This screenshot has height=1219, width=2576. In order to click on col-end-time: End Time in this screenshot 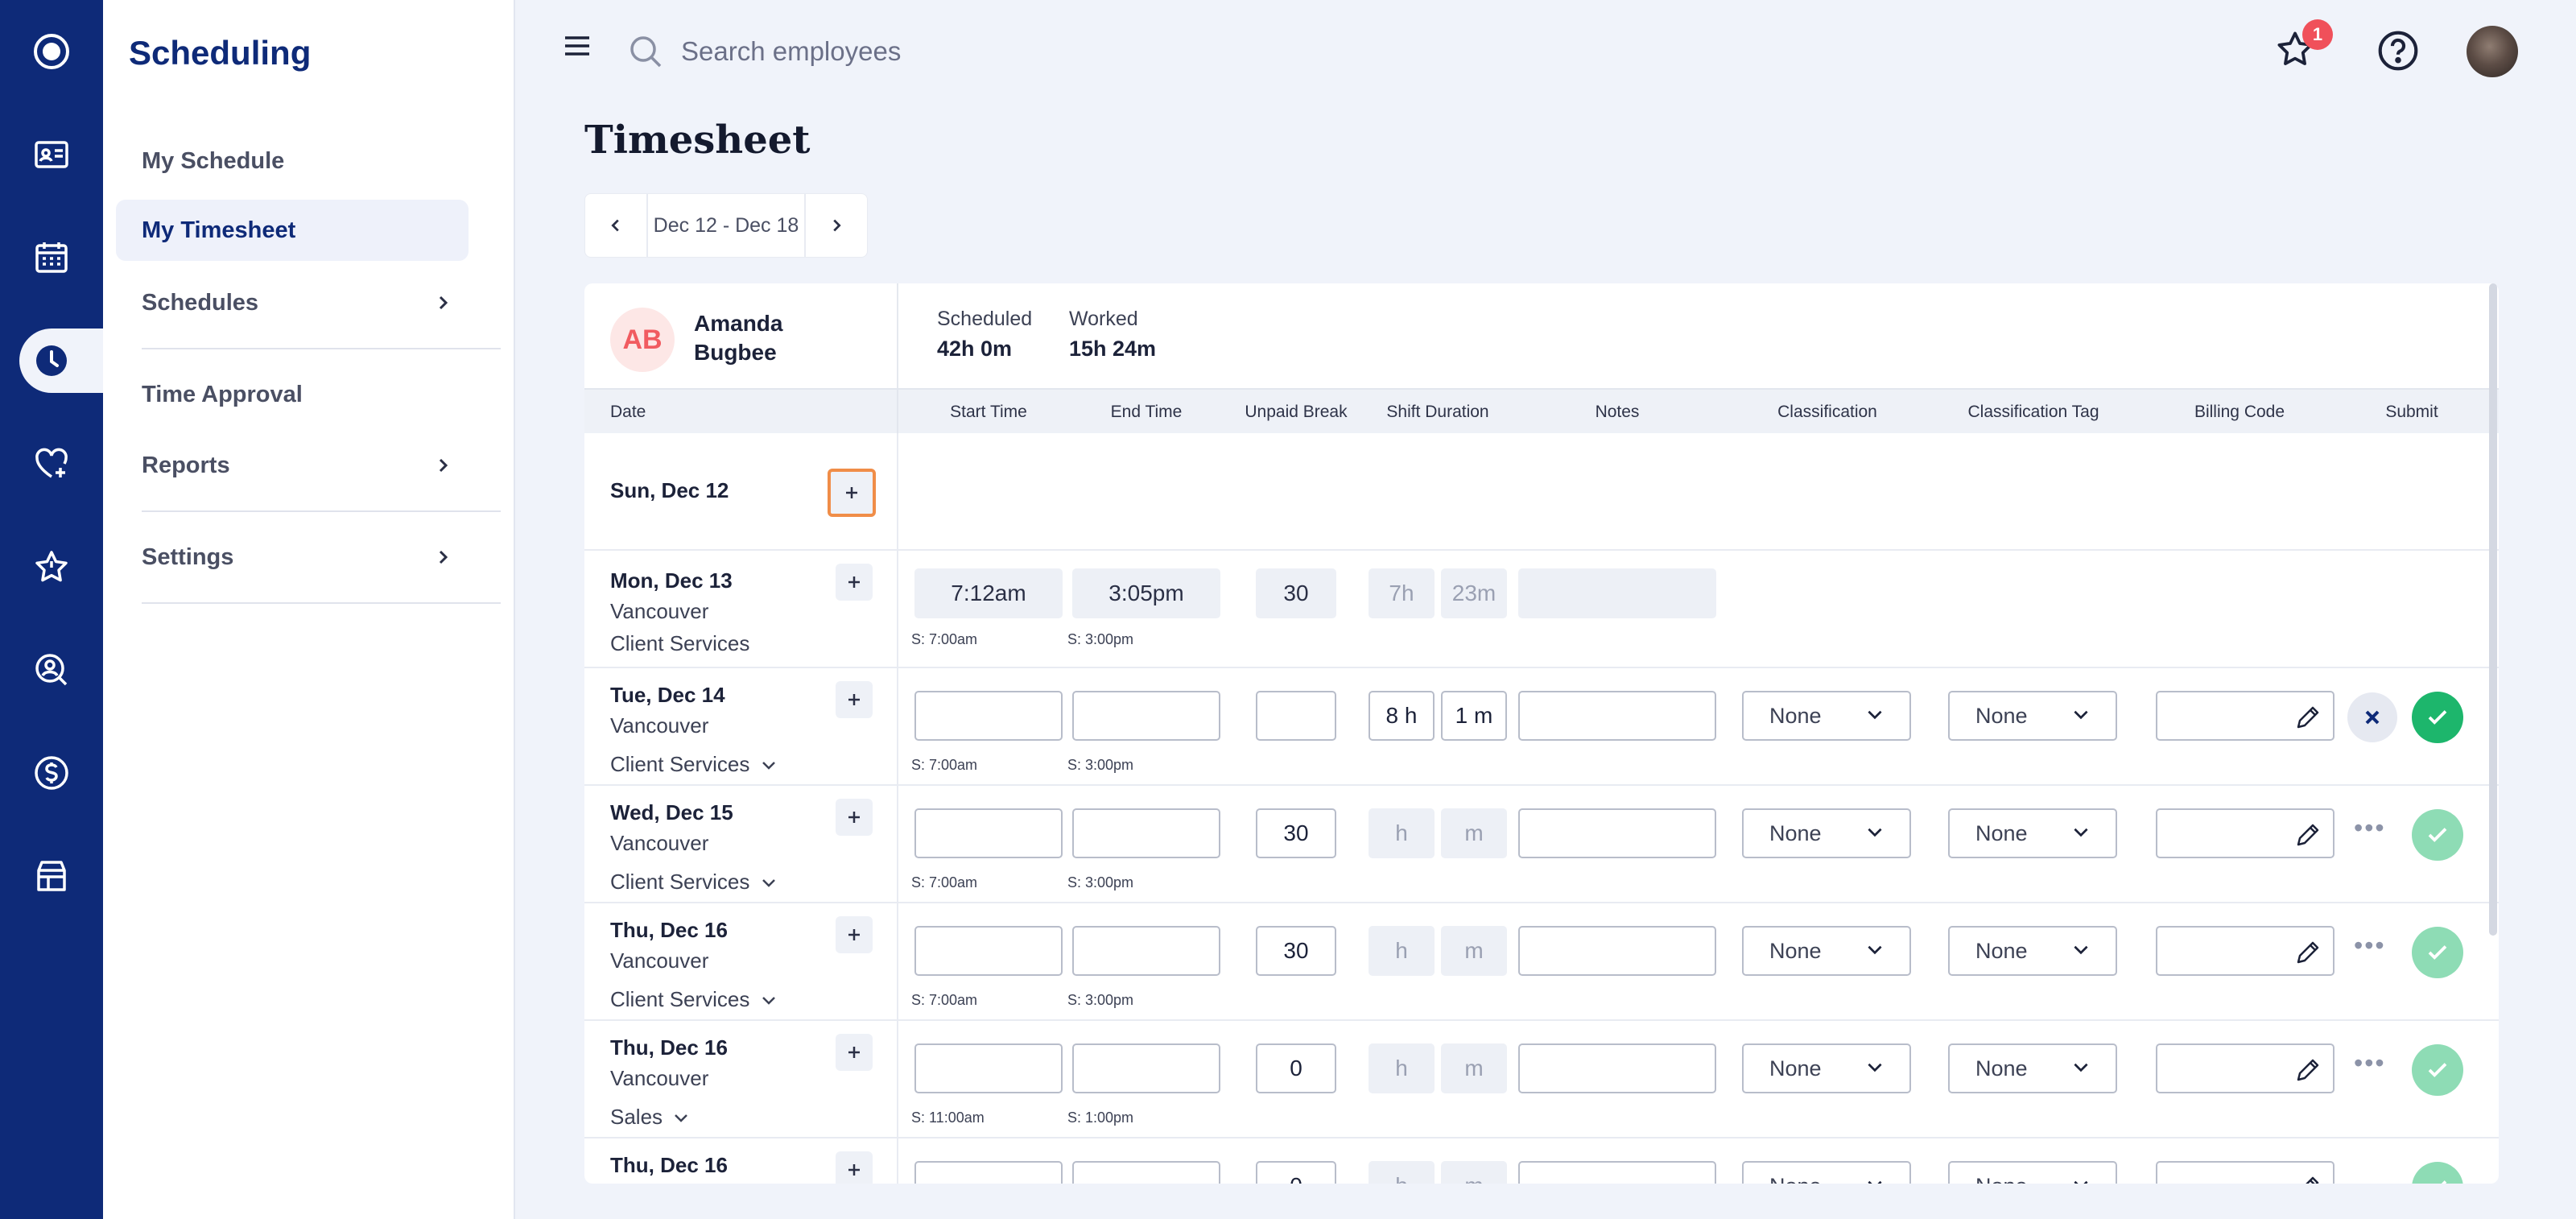, I will do `click(1146, 412)`.